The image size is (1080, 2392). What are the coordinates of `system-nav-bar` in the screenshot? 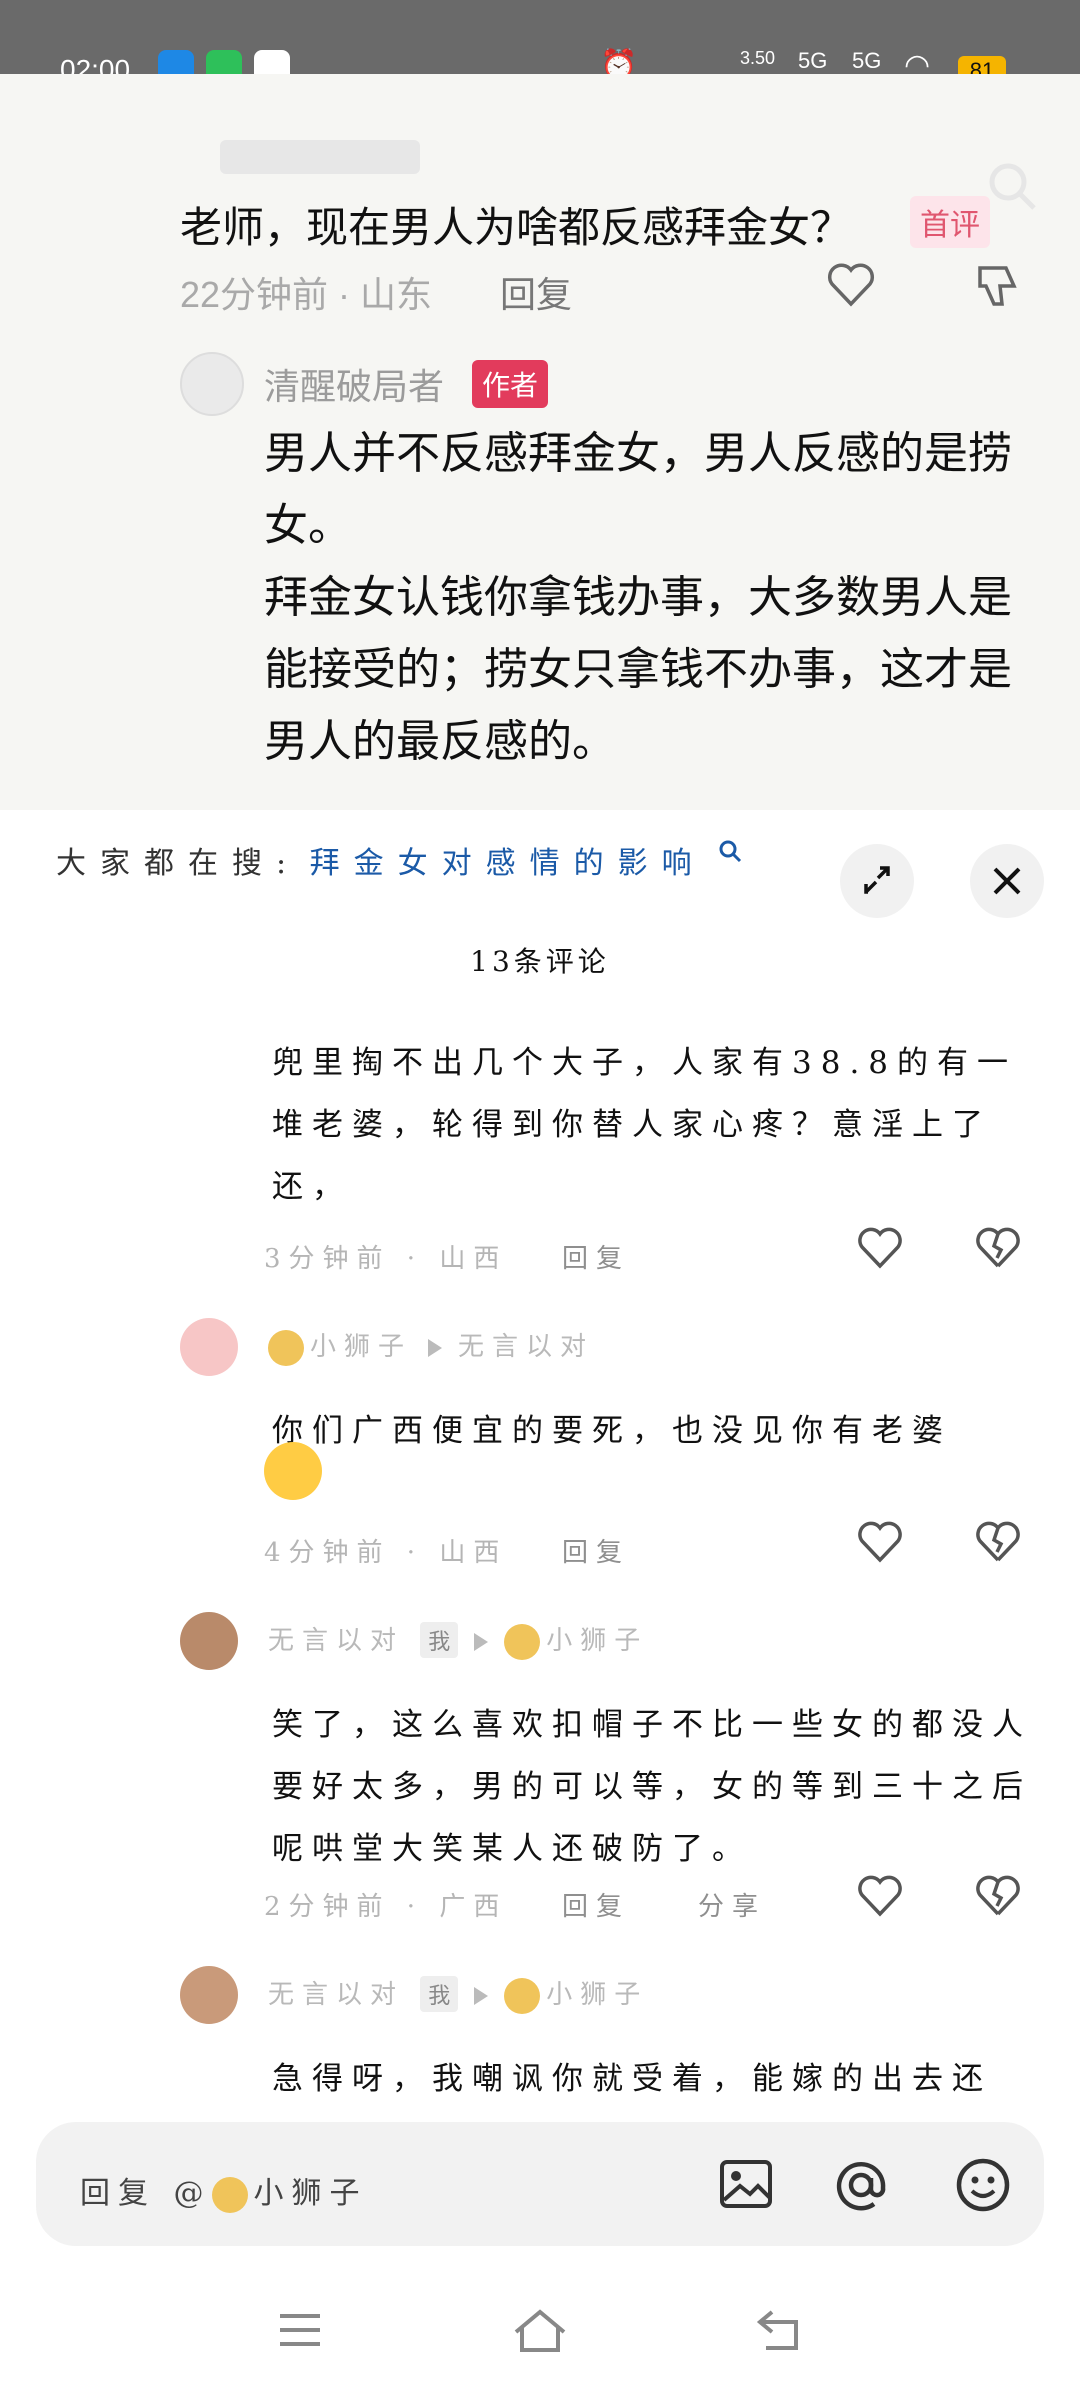 It's located at (540, 2331).